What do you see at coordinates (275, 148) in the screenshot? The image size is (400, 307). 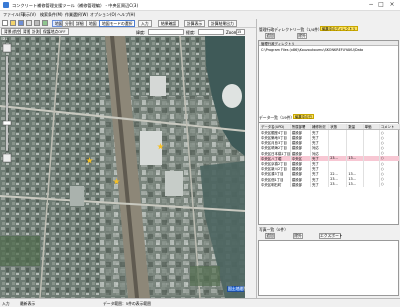 I see `table-cell: 中央区晴海2丁目` at bounding box center [275, 148].